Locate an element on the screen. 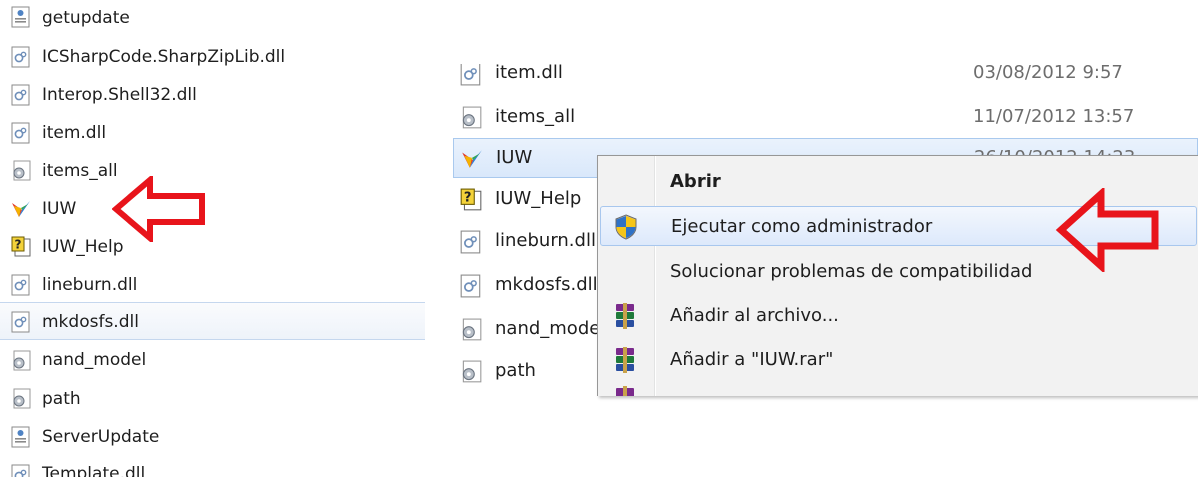  menu-item-label: Solucionar problemas de compatibilidad is located at coordinates (851, 271).